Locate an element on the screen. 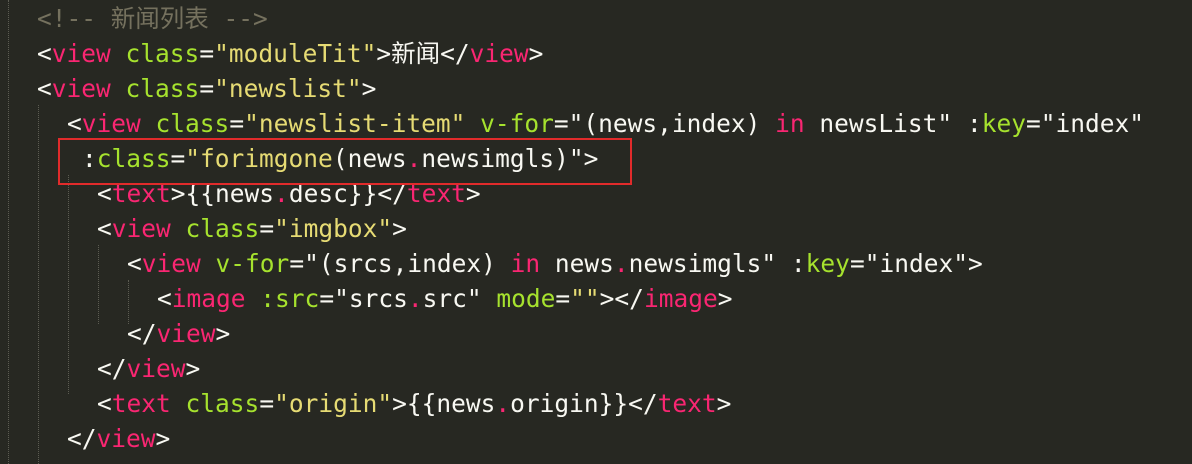  code-token-plain: >{{news is located at coordinates (444, 403).